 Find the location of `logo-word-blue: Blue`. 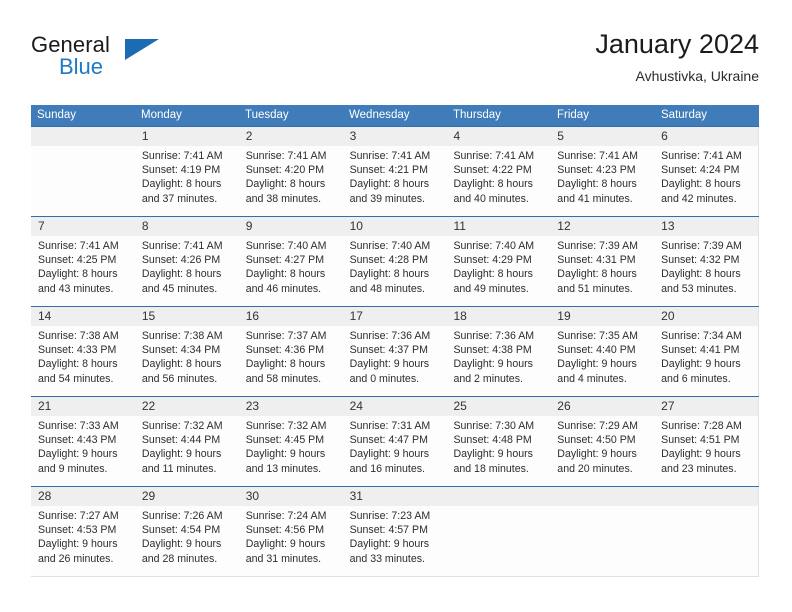

logo-word-blue: Blue is located at coordinates (81, 66).